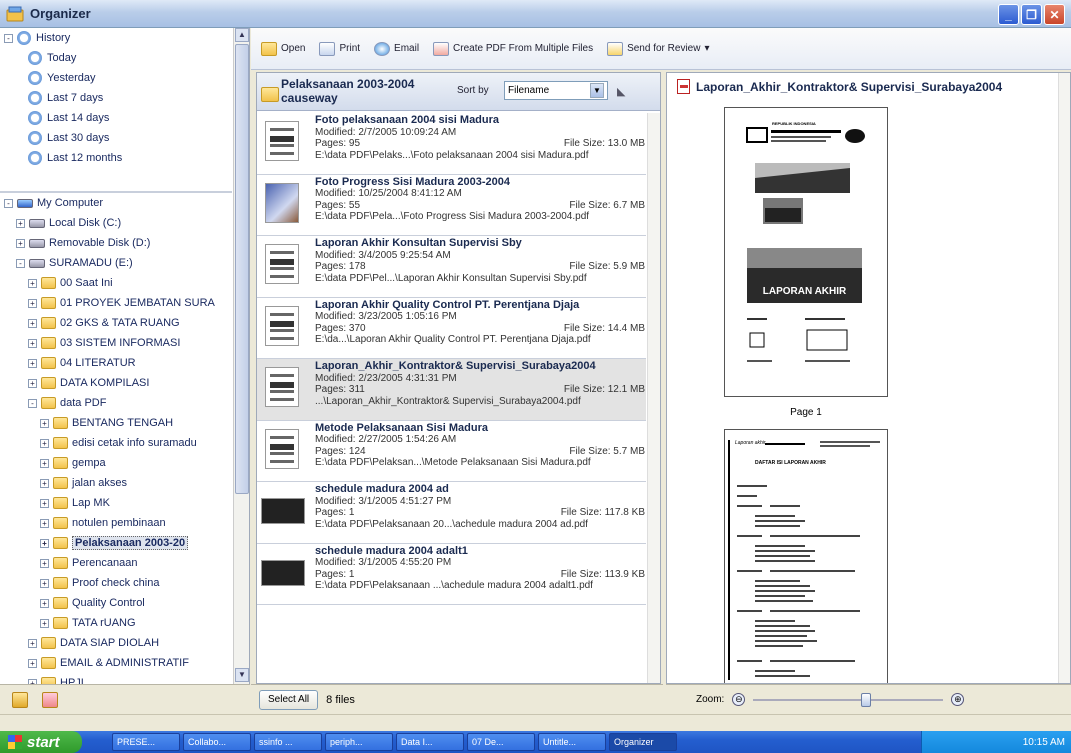 The image size is (1071, 753). Describe the element at coordinates (116, 523) in the screenshot. I see `tree-item: + notulen pembinaan` at that location.